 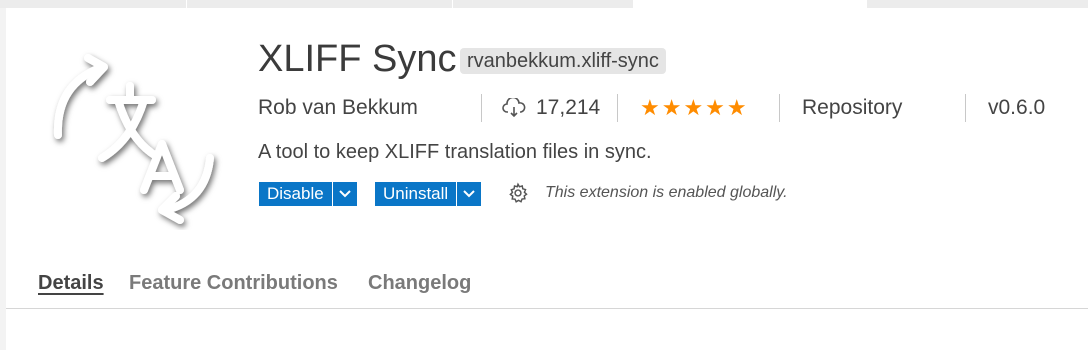 I want to click on uninstall-button: Uninstall, so click(x=428, y=194).